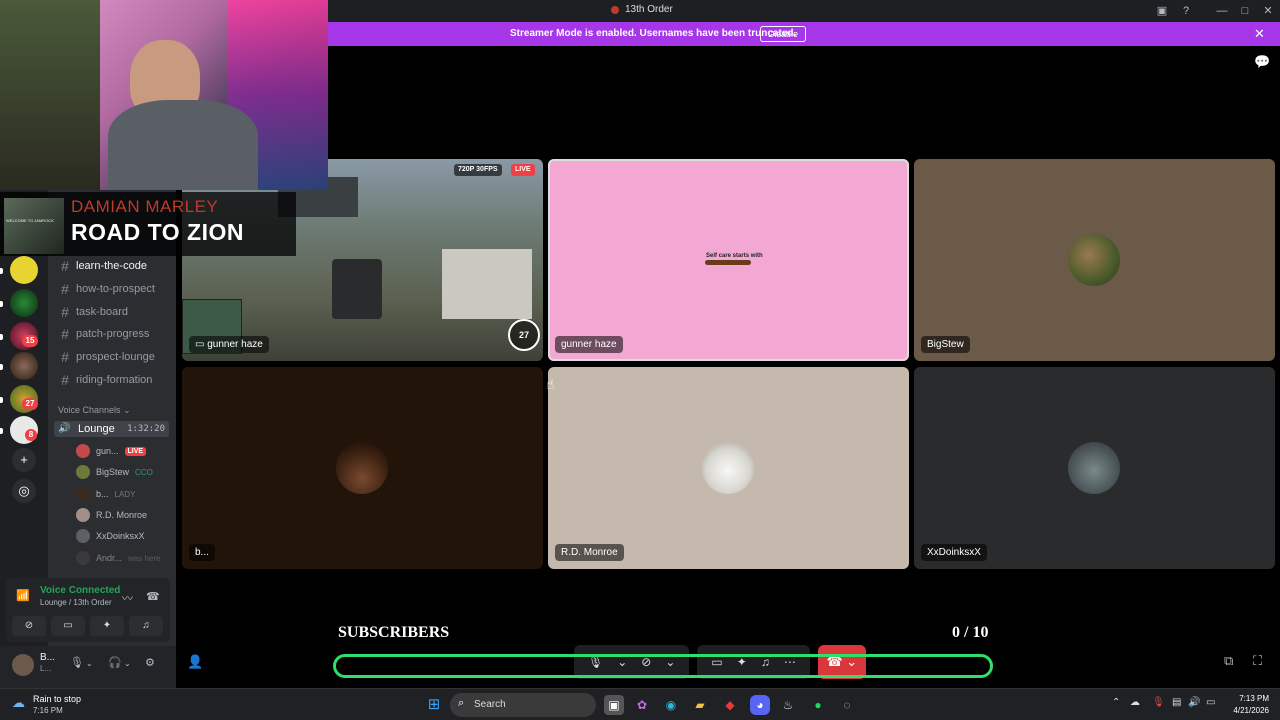 The width and height of the screenshot is (1280, 720). What do you see at coordinates (89, 410) in the screenshot?
I see `voice-header-label: Voice Channels` at bounding box center [89, 410].